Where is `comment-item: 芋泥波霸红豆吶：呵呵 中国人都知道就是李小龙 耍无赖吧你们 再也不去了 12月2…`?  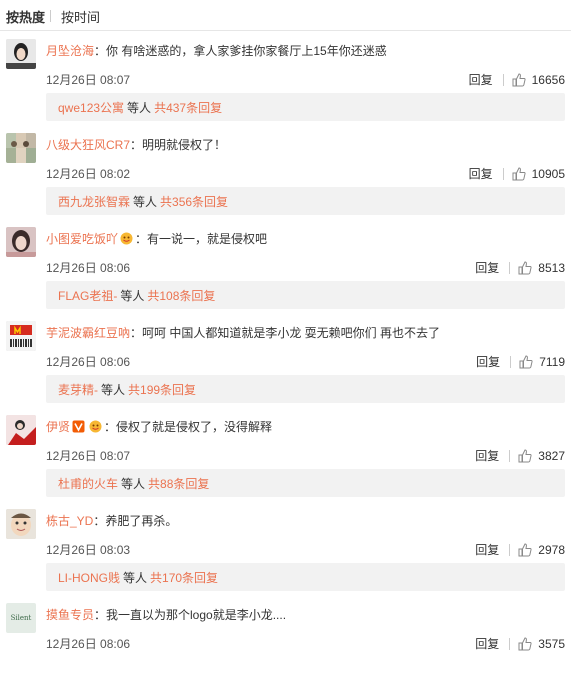
comment-item: 芋泥波霸红豆吶：呵呵 中国人都知道就是李小龙 耍无赖吧你们 再也不去了 12月2… is located at coordinates (285, 360).